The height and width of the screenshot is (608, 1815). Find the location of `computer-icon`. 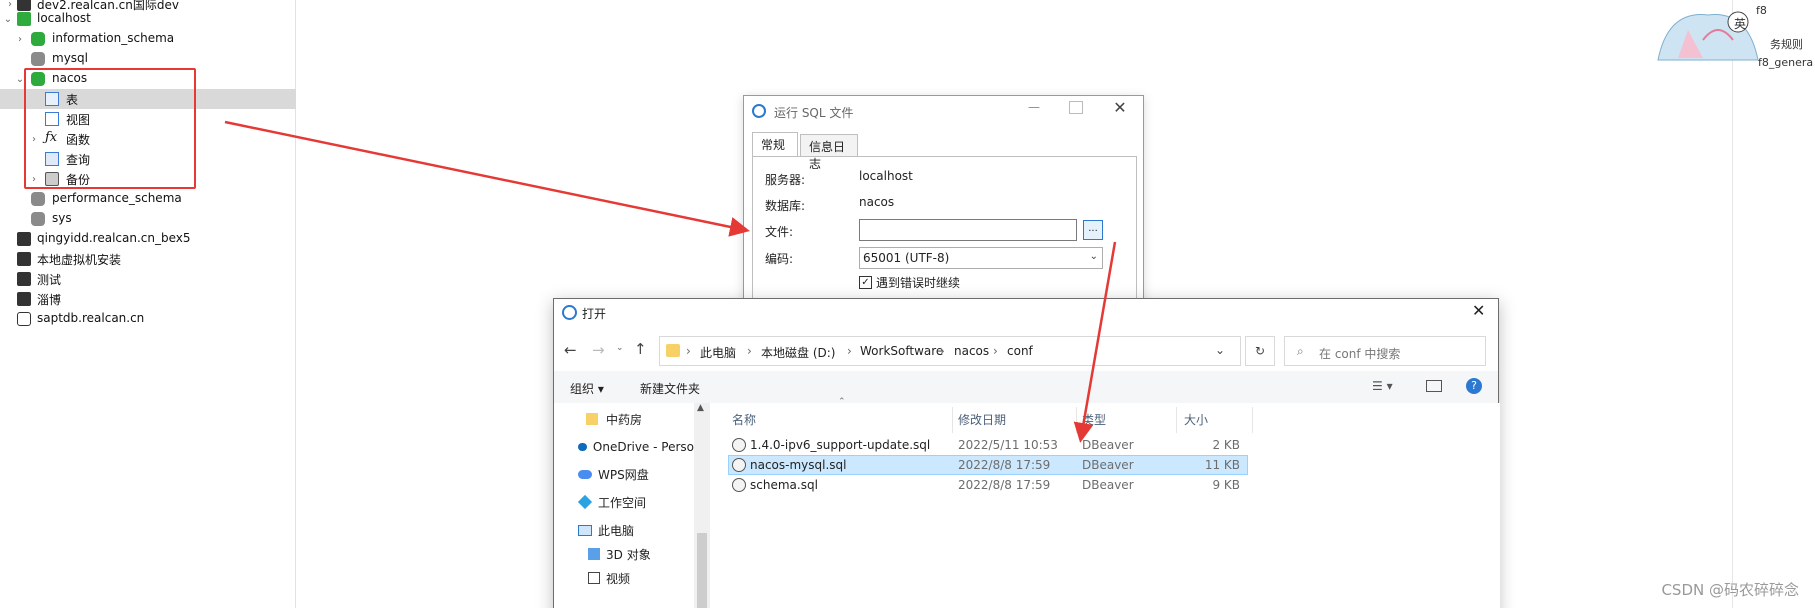

computer-icon is located at coordinates (585, 530).